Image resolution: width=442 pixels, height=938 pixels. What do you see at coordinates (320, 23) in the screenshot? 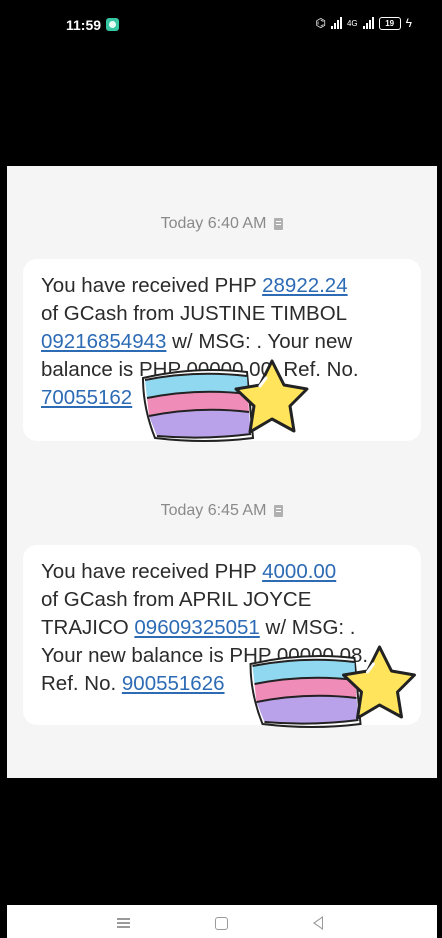
I see `hotspot-icon: ⌬` at bounding box center [320, 23].